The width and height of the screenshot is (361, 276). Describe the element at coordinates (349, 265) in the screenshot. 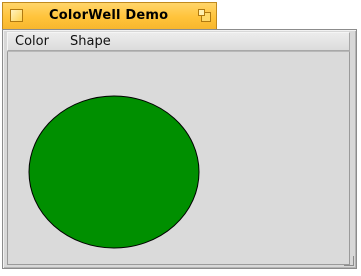

I see `resize-line-h` at that location.